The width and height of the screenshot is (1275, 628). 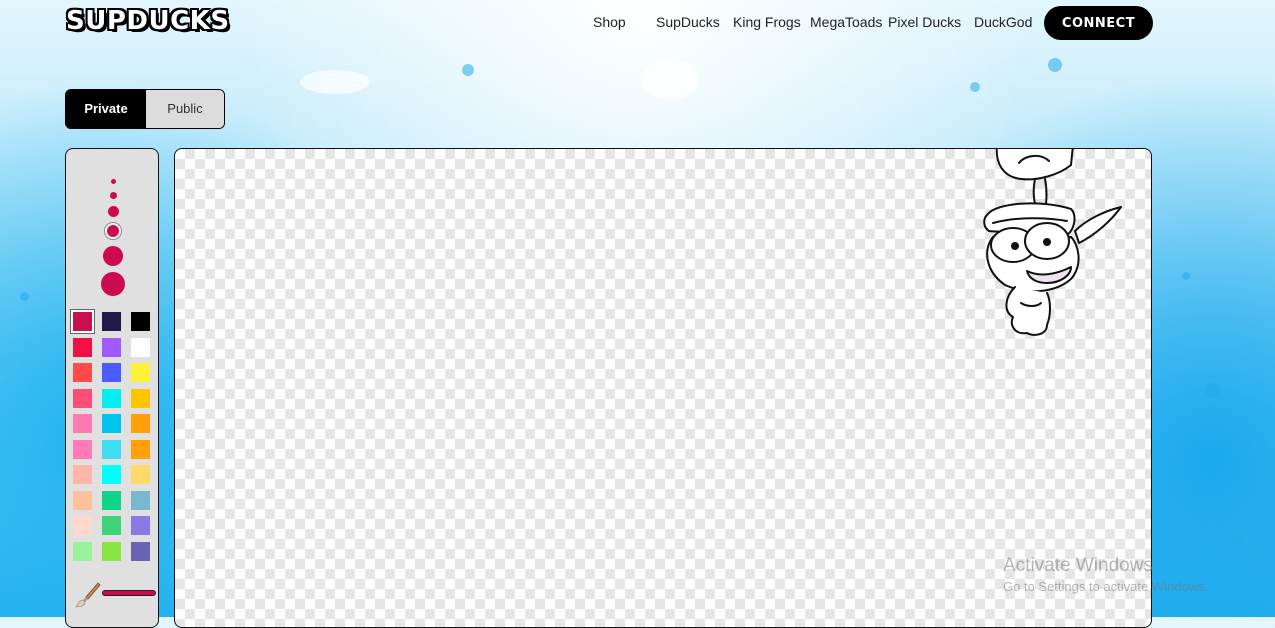 I want to click on duck-character-sticker, so click(x=1052, y=242).